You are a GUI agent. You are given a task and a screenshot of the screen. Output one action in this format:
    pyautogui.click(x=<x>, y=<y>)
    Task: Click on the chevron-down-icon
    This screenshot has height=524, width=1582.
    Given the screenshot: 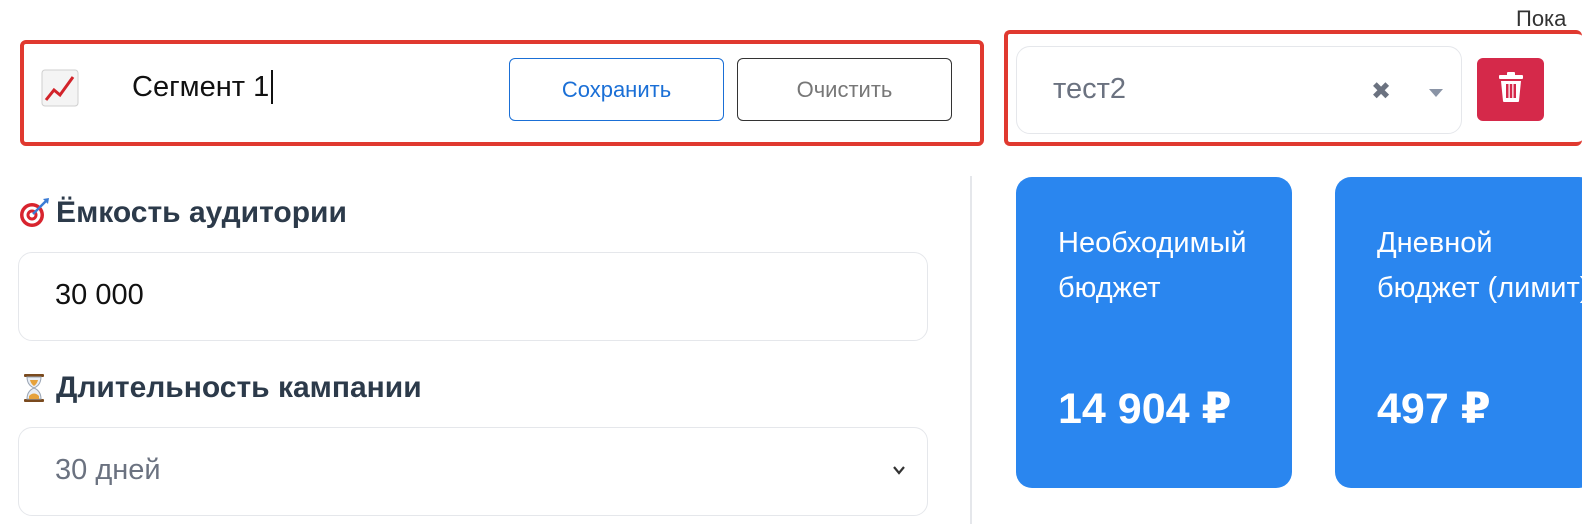 What is the action you would take?
    pyautogui.click(x=899, y=470)
    